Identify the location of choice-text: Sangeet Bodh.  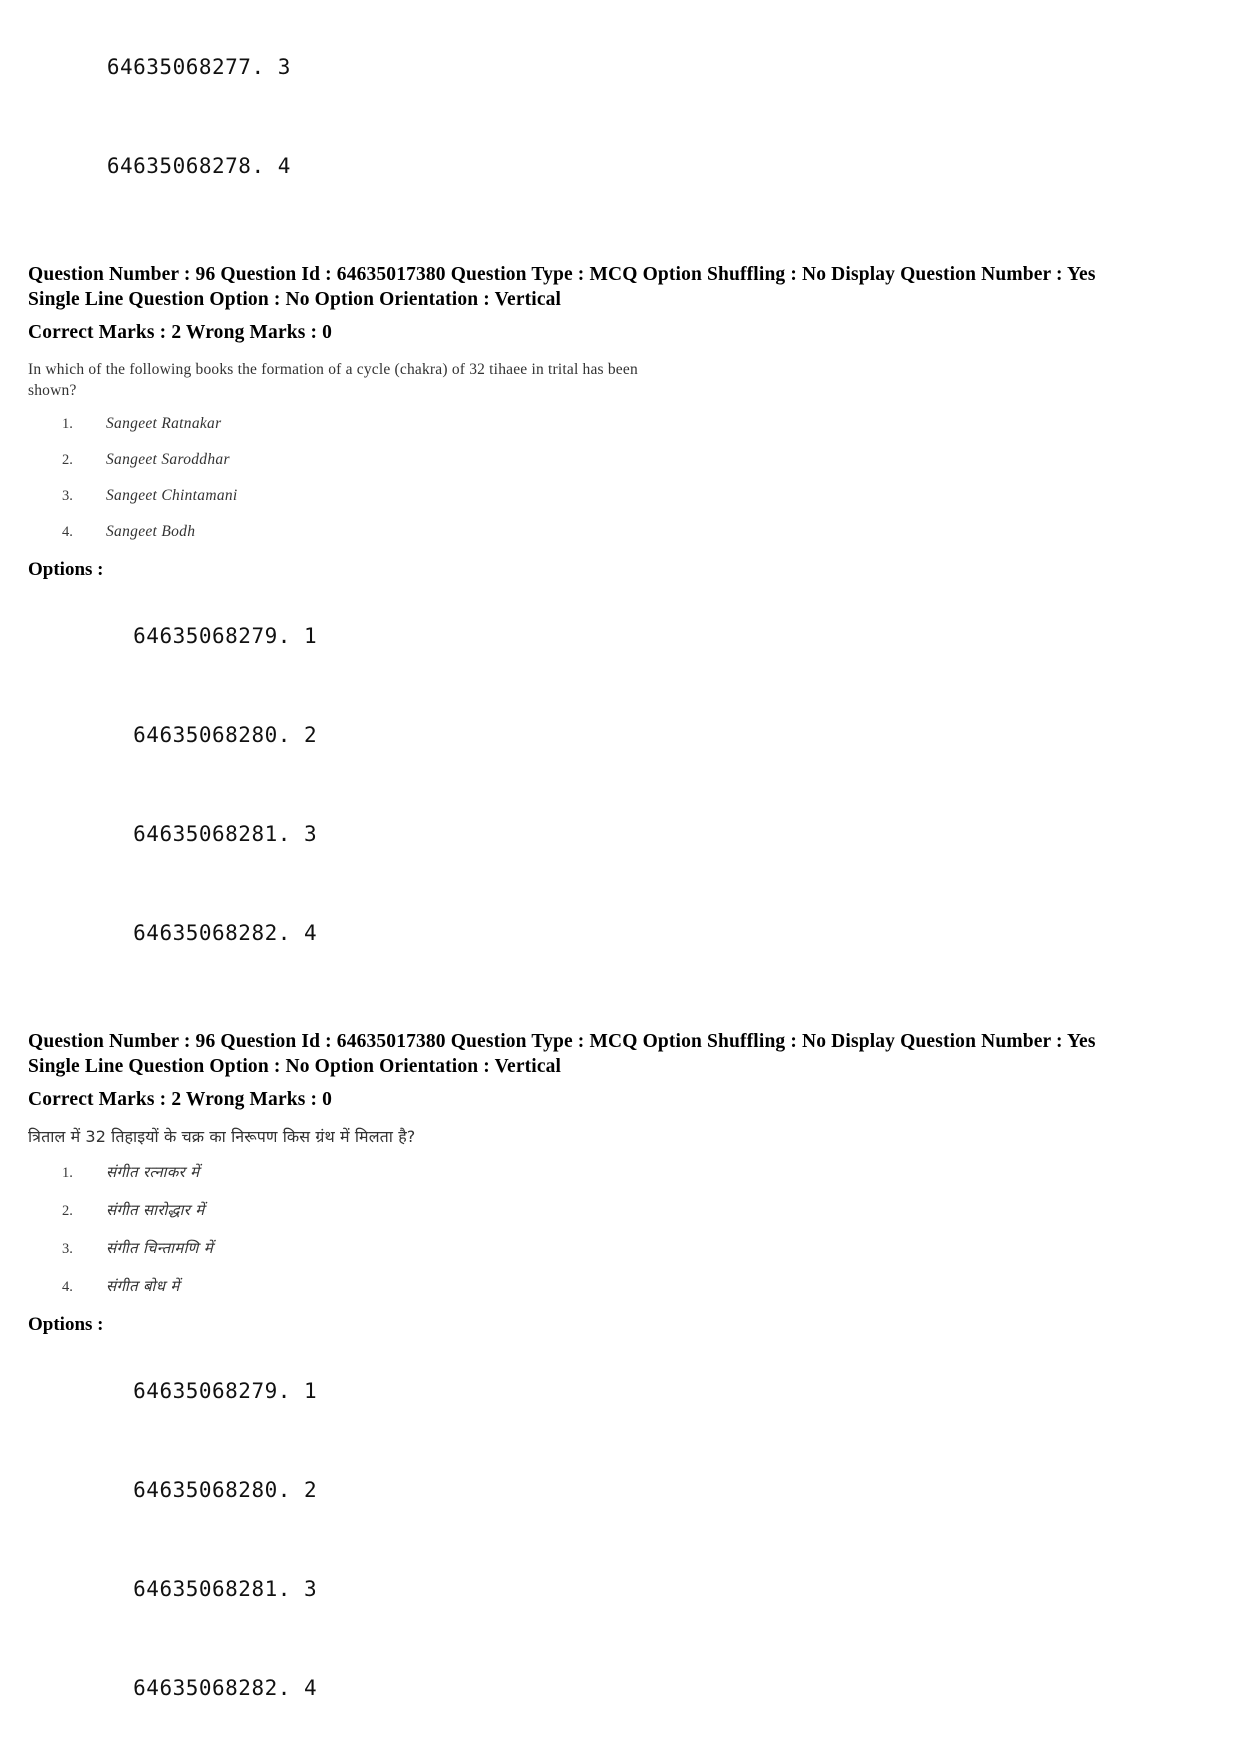
(151, 531).